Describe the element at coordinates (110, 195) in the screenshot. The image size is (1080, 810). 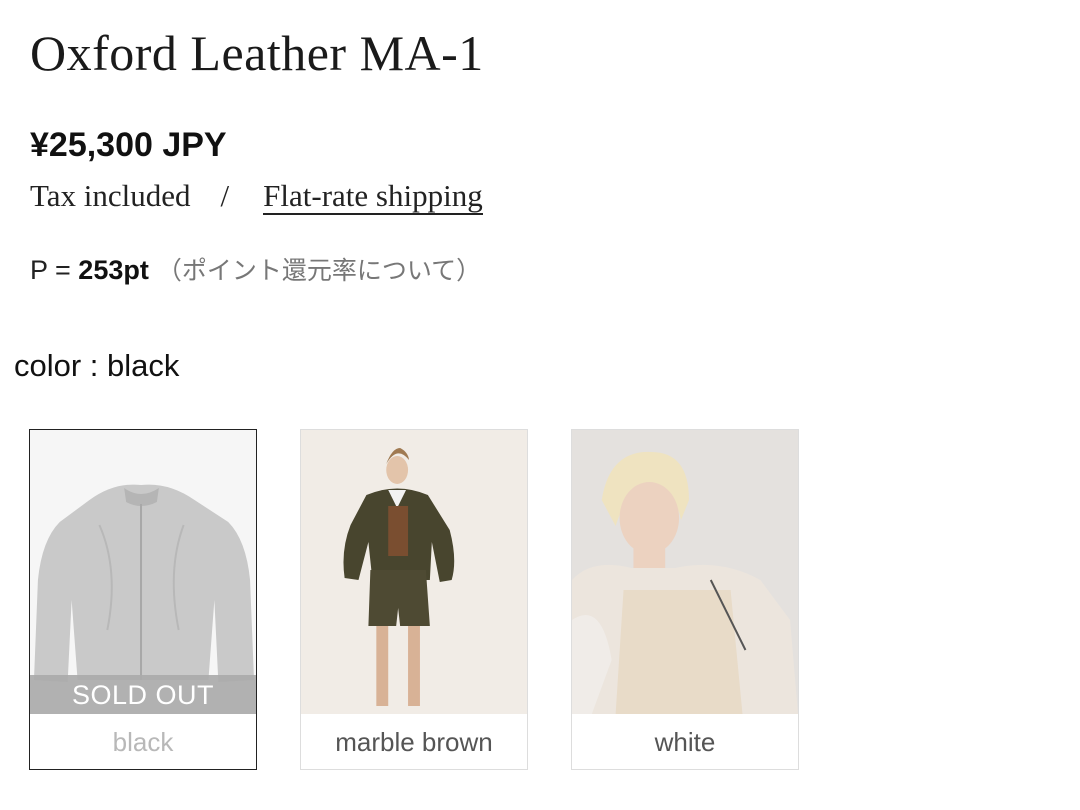
I see `tax-included-text: Tax included` at that location.